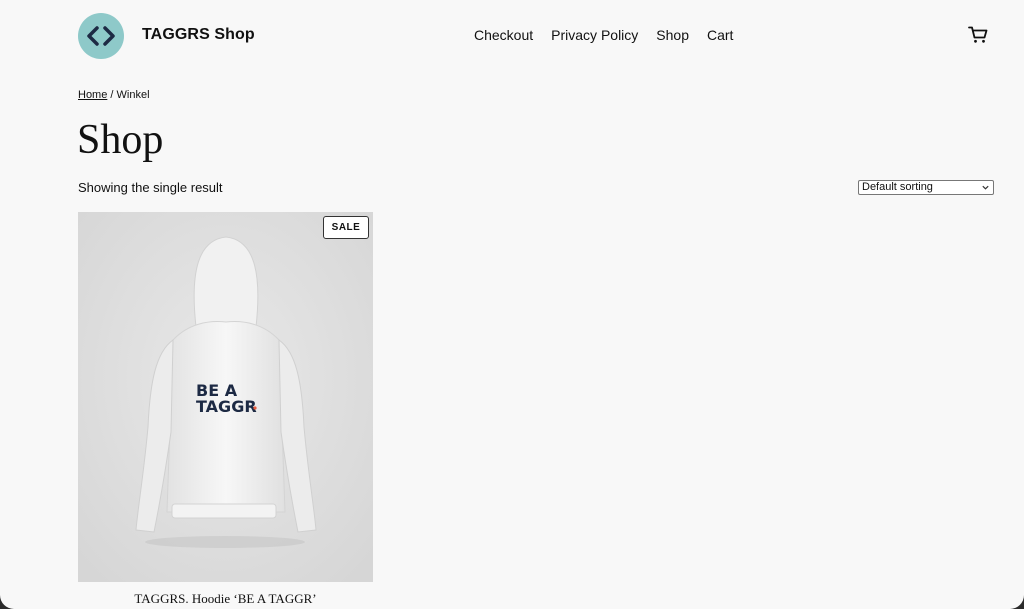 The image size is (1024, 609). Describe the element at coordinates (897, 187) in the screenshot. I see `sorting-selected-value: Default sorting` at that location.